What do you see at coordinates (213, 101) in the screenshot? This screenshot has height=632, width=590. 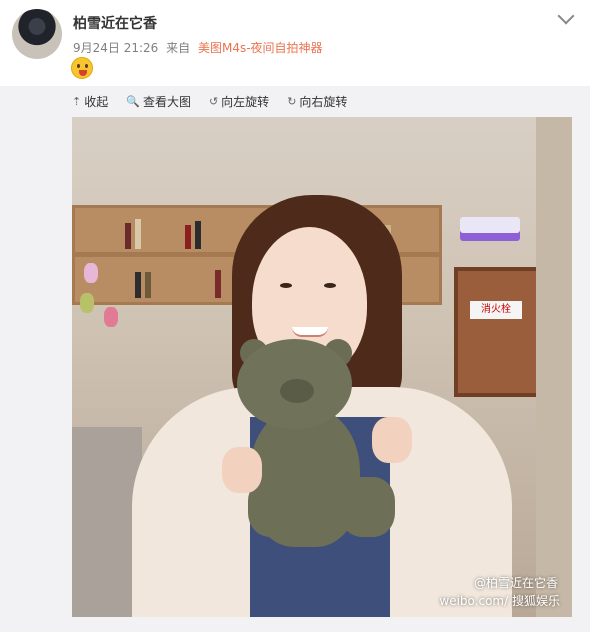 I see `rotate-left-icon: ↺` at bounding box center [213, 101].